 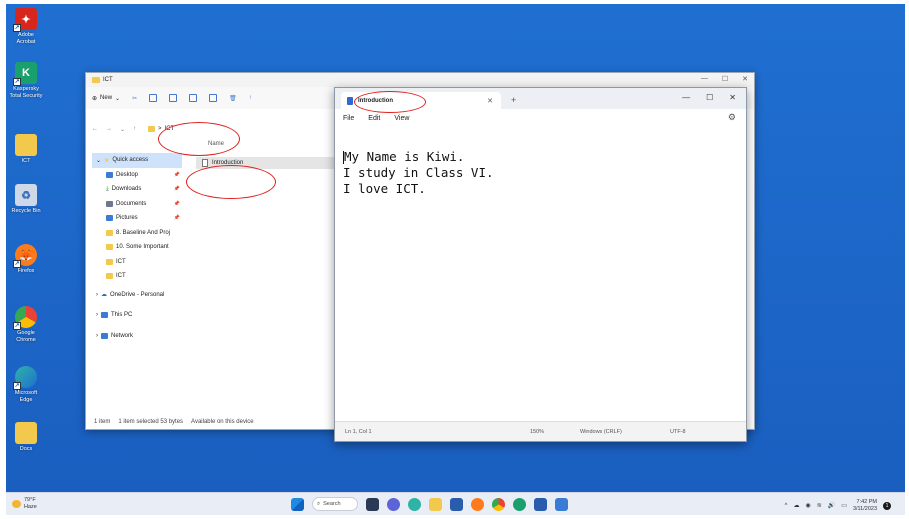 What do you see at coordinates (104, 335) in the screenshot?
I see `network-icon` at bounding box center [104, 335].